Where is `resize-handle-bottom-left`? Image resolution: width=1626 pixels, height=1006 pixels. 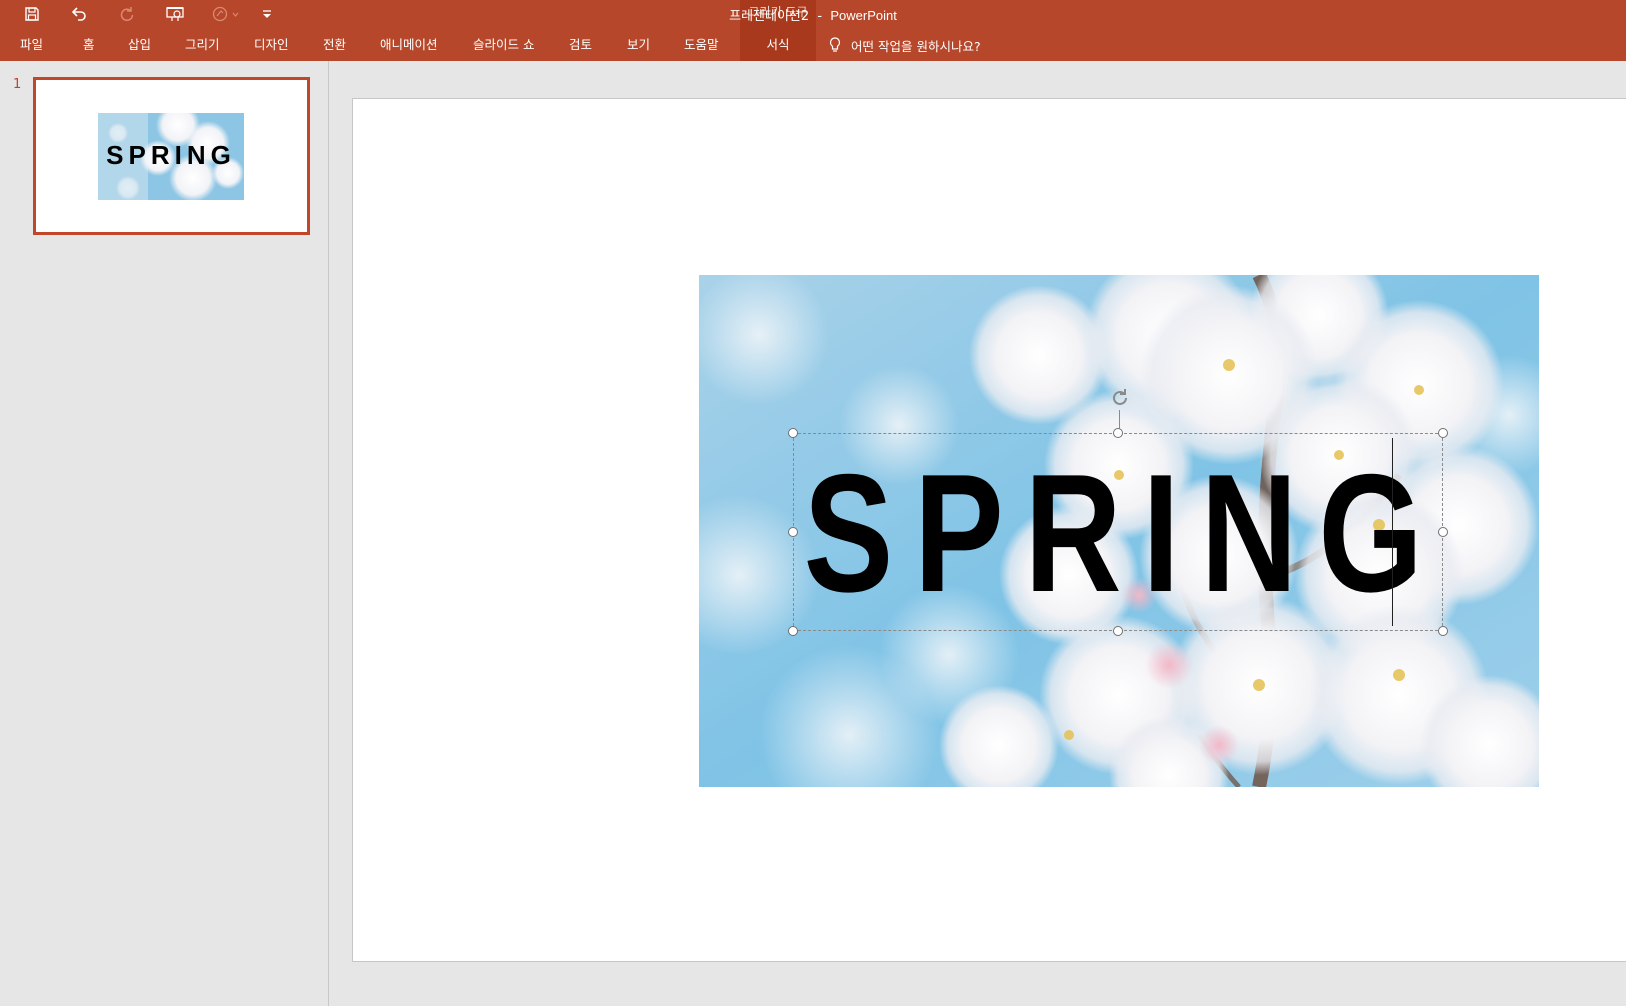 resize-handle-bottom-left is located at coordinates (793, 631).